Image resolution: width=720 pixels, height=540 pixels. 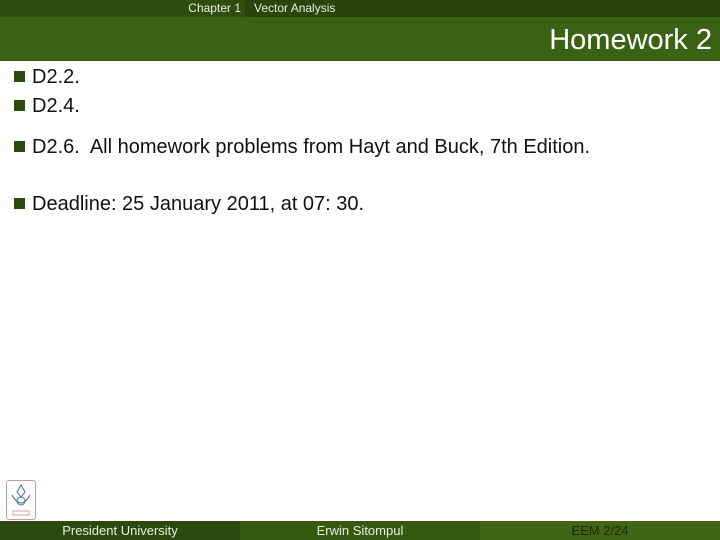 What do you see at coordinates (56, 77) in the screenshot?
I see `bullet-text: D2.2.` at bounding box center [56, 77].